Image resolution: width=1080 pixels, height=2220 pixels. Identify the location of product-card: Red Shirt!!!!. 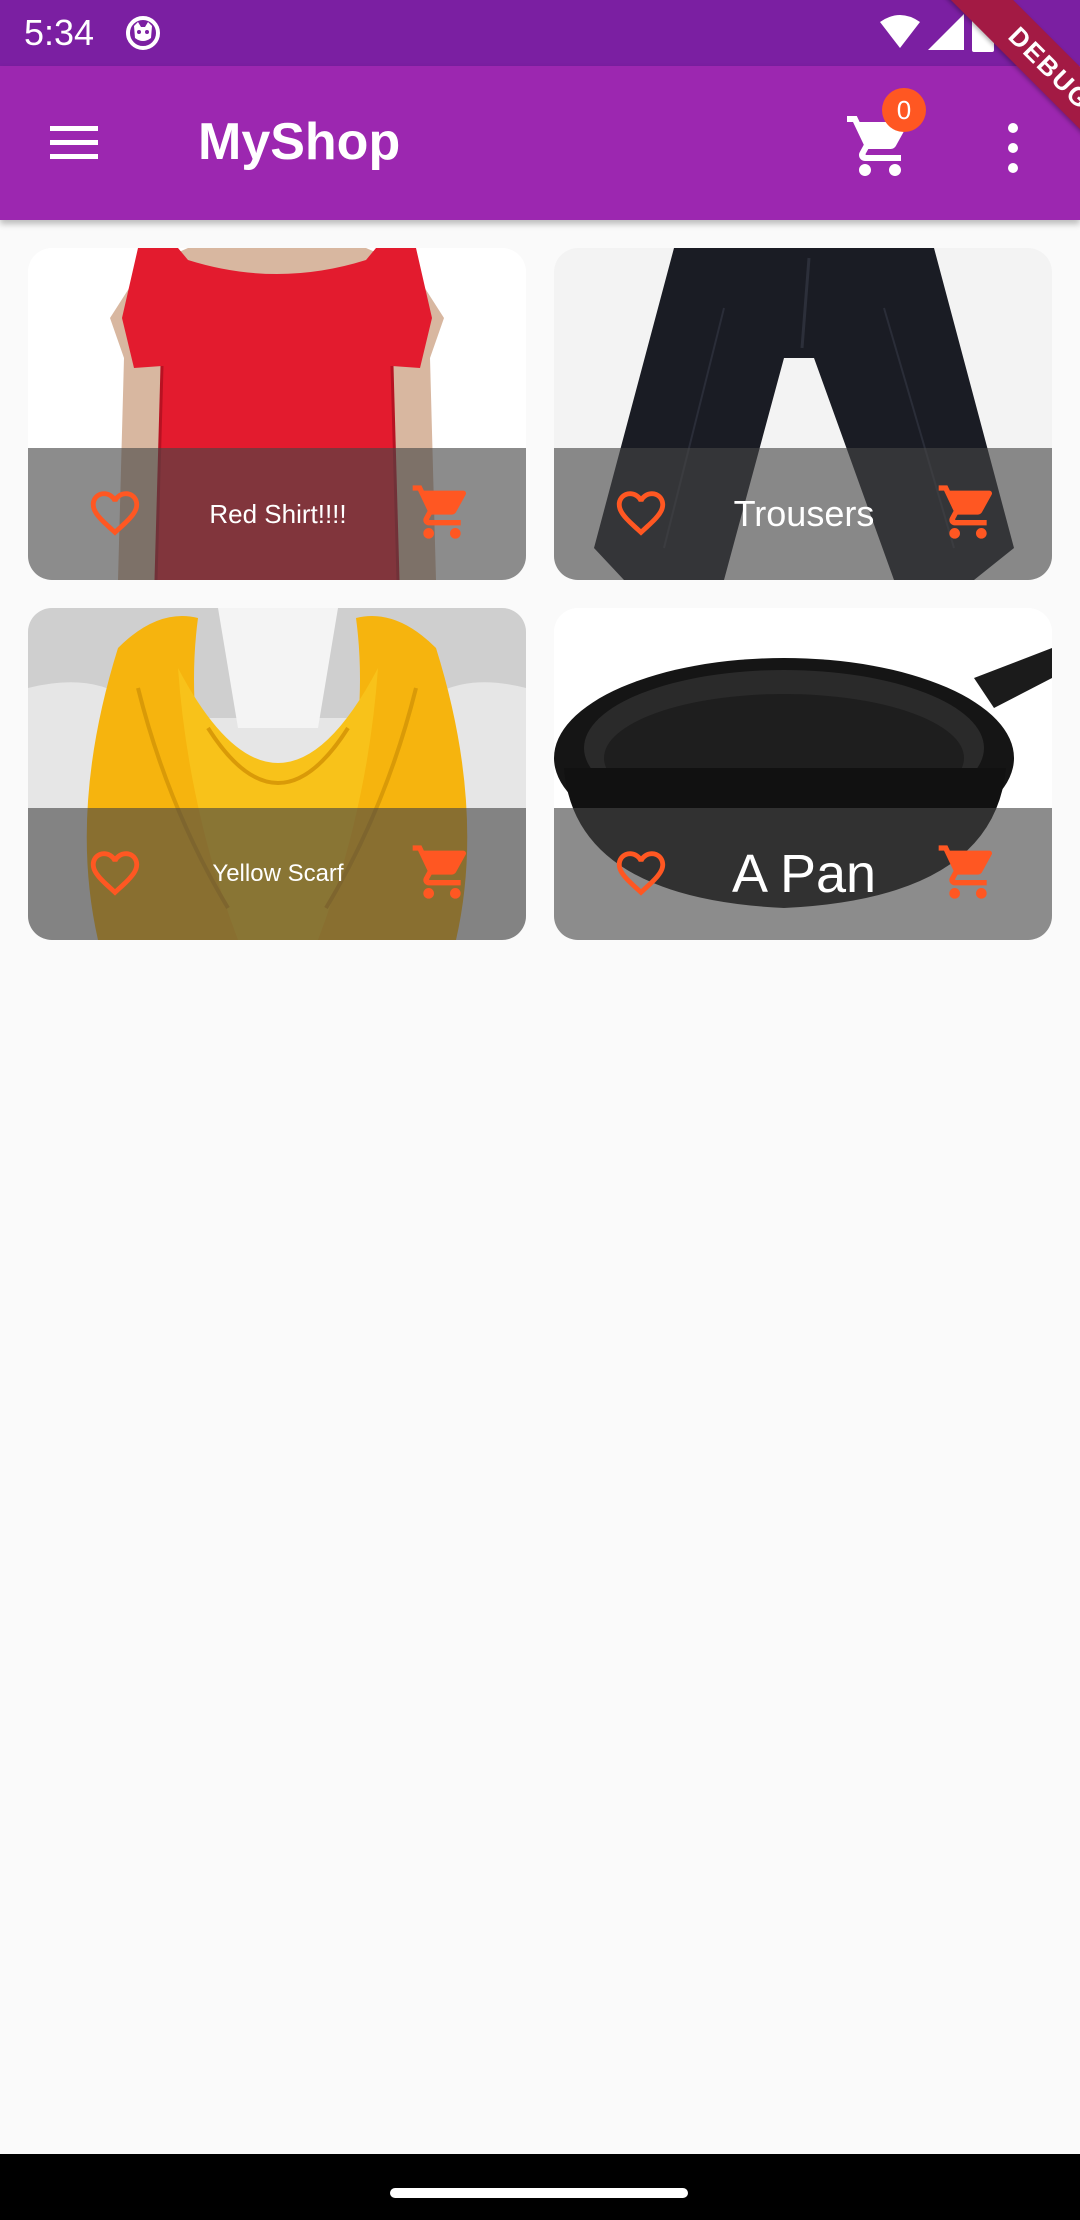
(277, 414).